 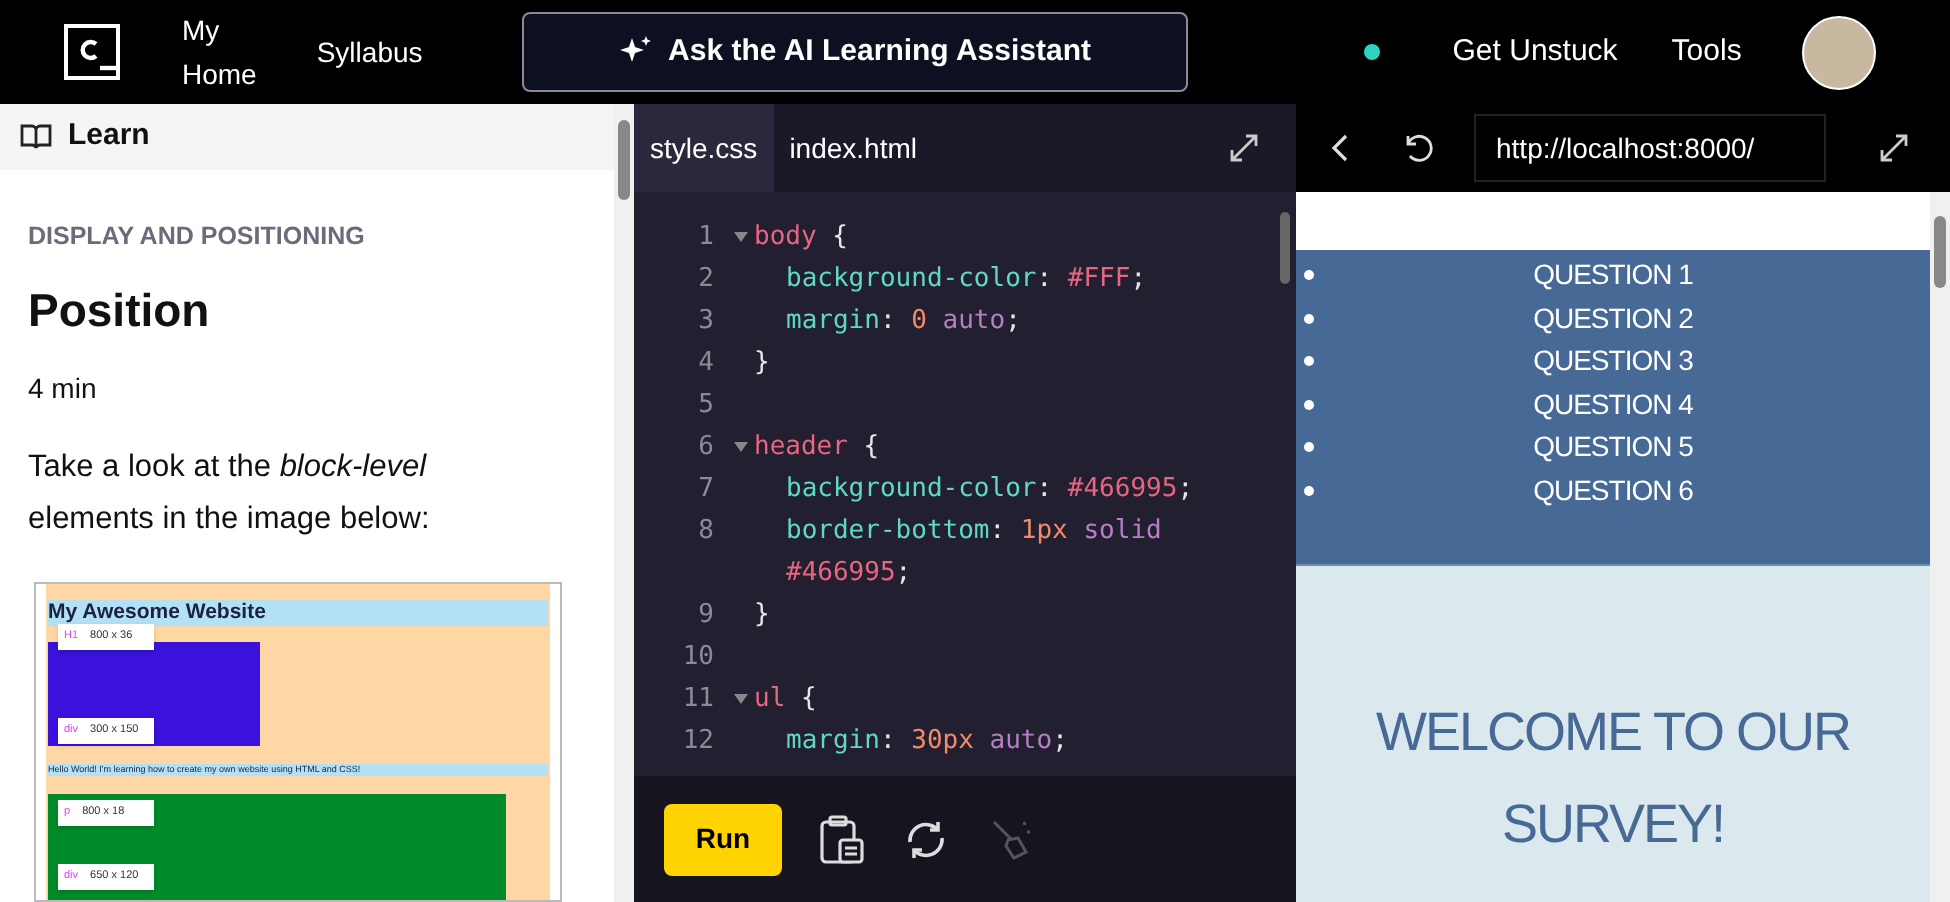 What do you see at coordinates (1706, 52) in the screenshot?
I see `nav-link: Tools` at bounding box center [1706, 52].